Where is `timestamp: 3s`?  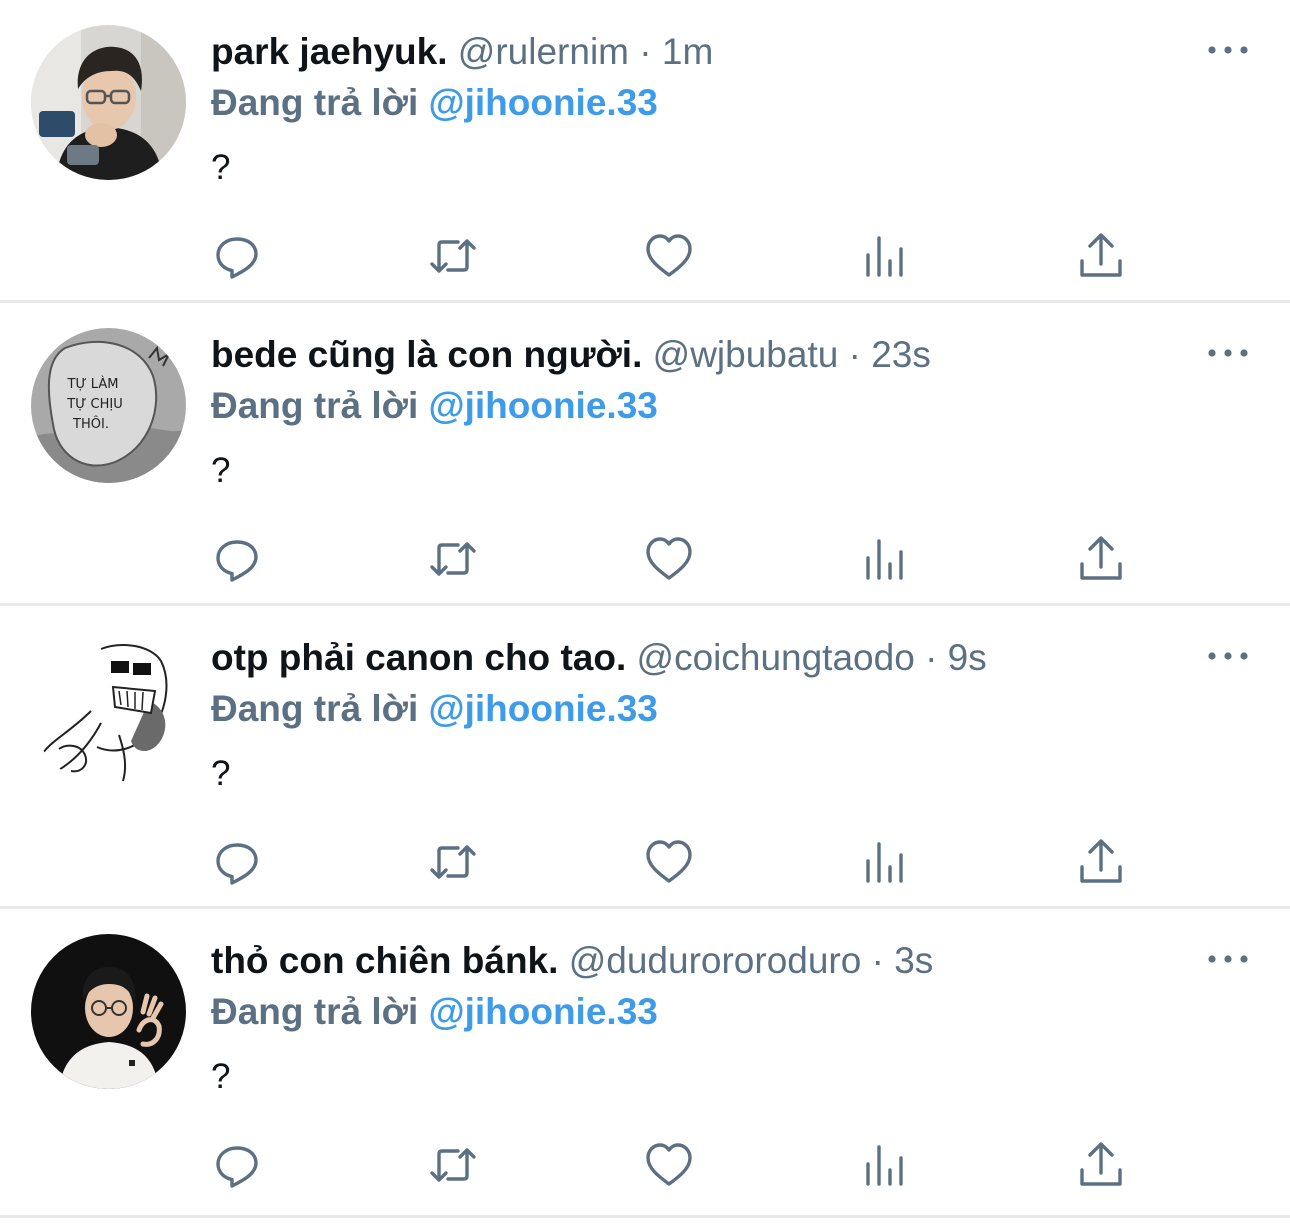
timestamp: 3s is located at coordinates (913, 960).